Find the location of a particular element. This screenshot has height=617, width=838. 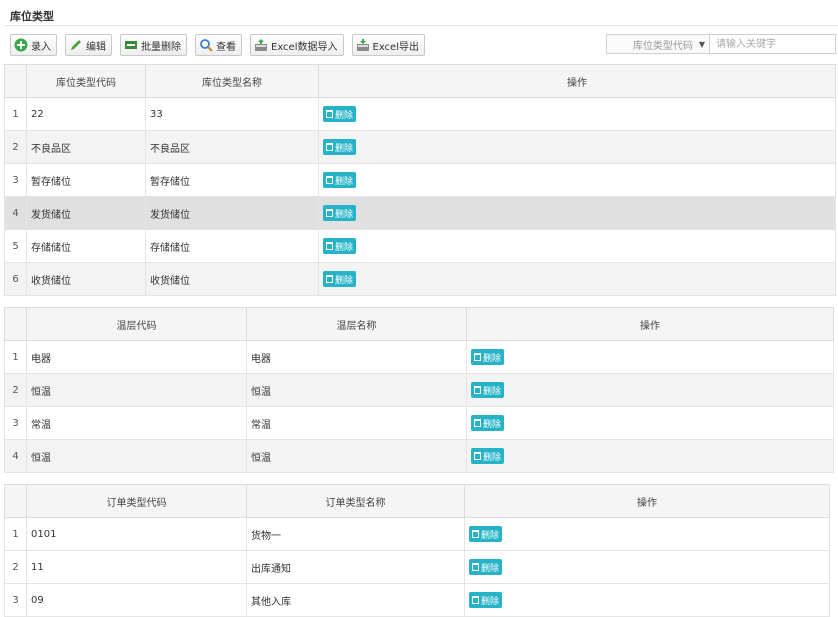

name-cell: 常温 is located at coordinates (356, 423).